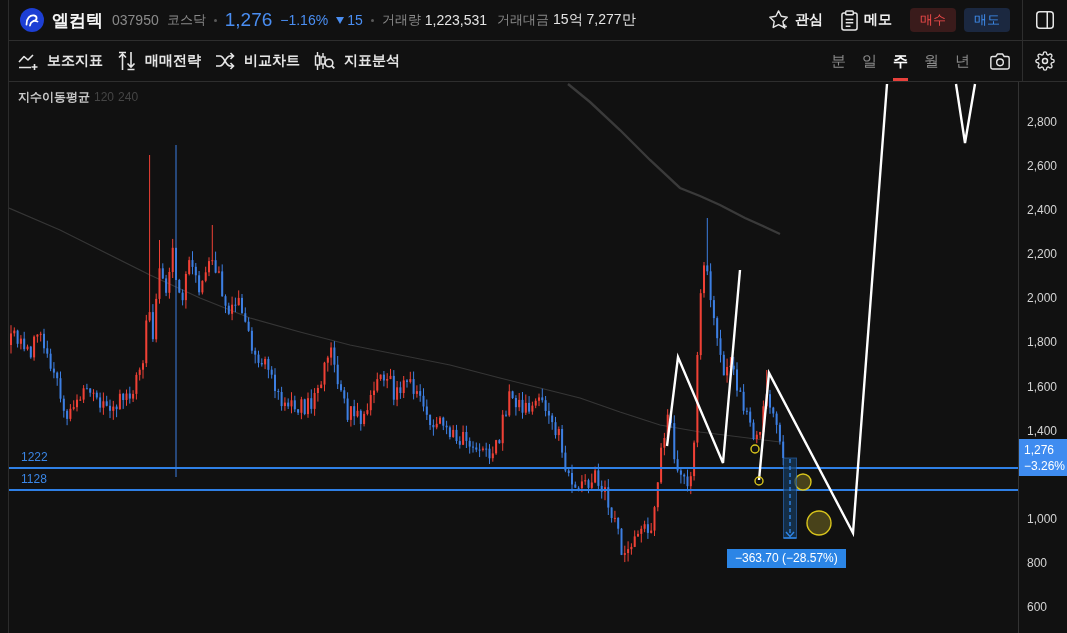 Image resolution: width=1067 pixels, height=633 pixels. What do you see at coordinates (1037, 606) in the screenshot?
I see `axis-tick-label: 600` at bounding box center [1037, 606].